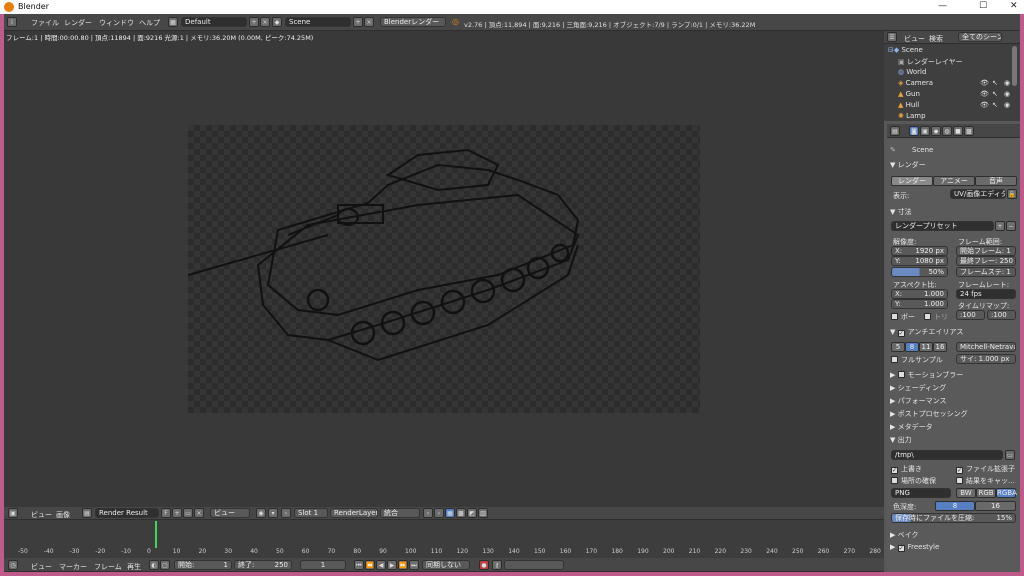 The height and width of the screenshot is (576, 1024). What do you see at coordinates (63, 515) in the screenshot?
I see `menu-image: 画像` at bounding box center [63, 515].